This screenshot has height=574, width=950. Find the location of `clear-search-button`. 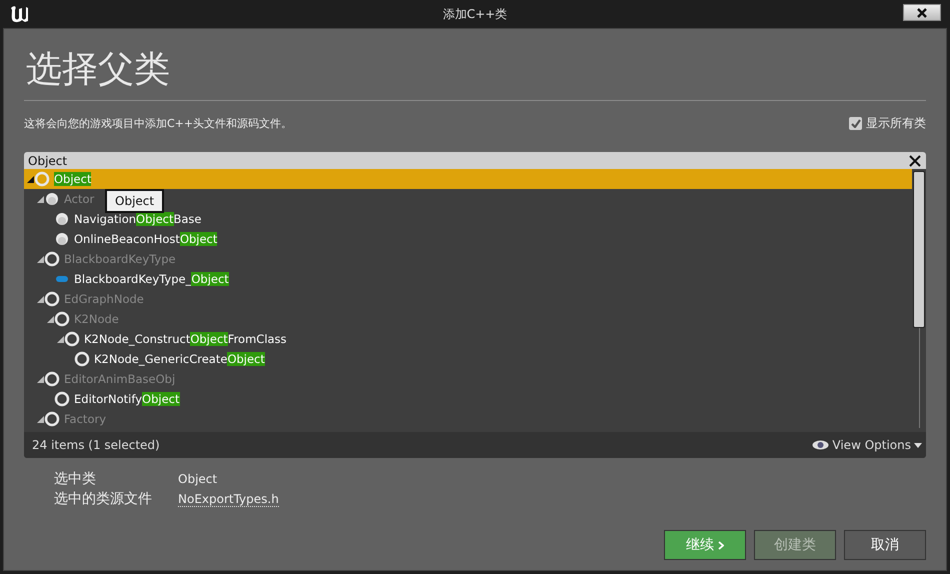

clear-search-button is located at coordinates (915, 160).